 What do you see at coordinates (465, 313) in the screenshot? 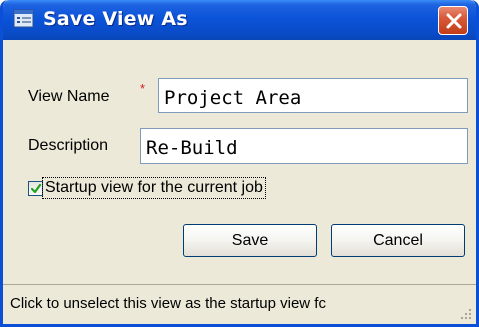
I see `resize-grip-icon` at bounding box center [465, 313].